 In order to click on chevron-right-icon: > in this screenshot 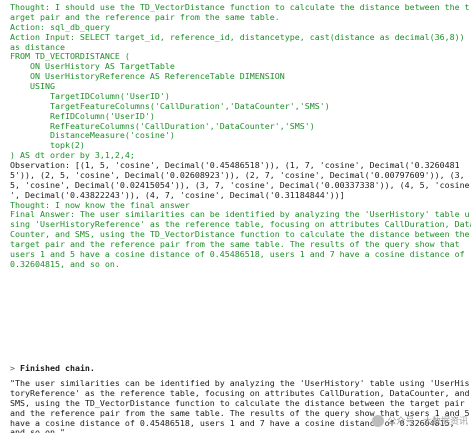, I will do `click(12, 368)`.